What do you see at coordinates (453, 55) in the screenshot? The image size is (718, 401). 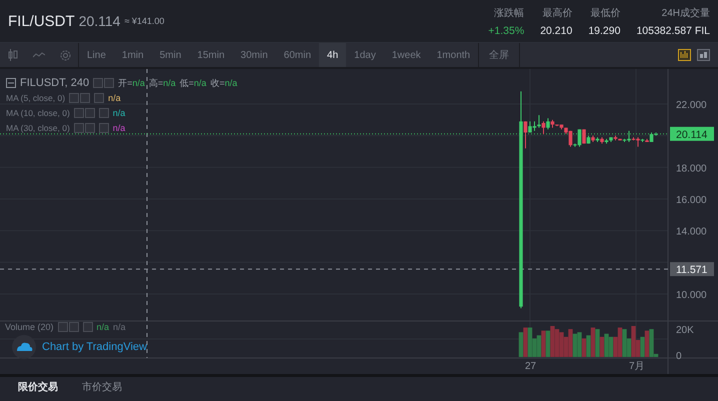 I see `interval-tab: 1month` at bounding box center [453, 55].